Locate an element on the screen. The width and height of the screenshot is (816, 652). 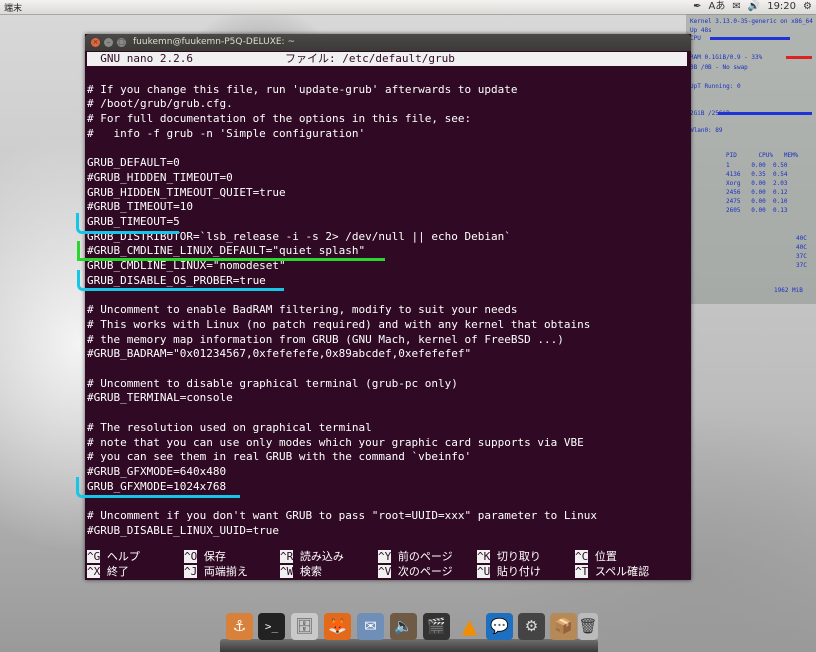
shortcut-label: 読み込み is located at coordinates (321, 556).